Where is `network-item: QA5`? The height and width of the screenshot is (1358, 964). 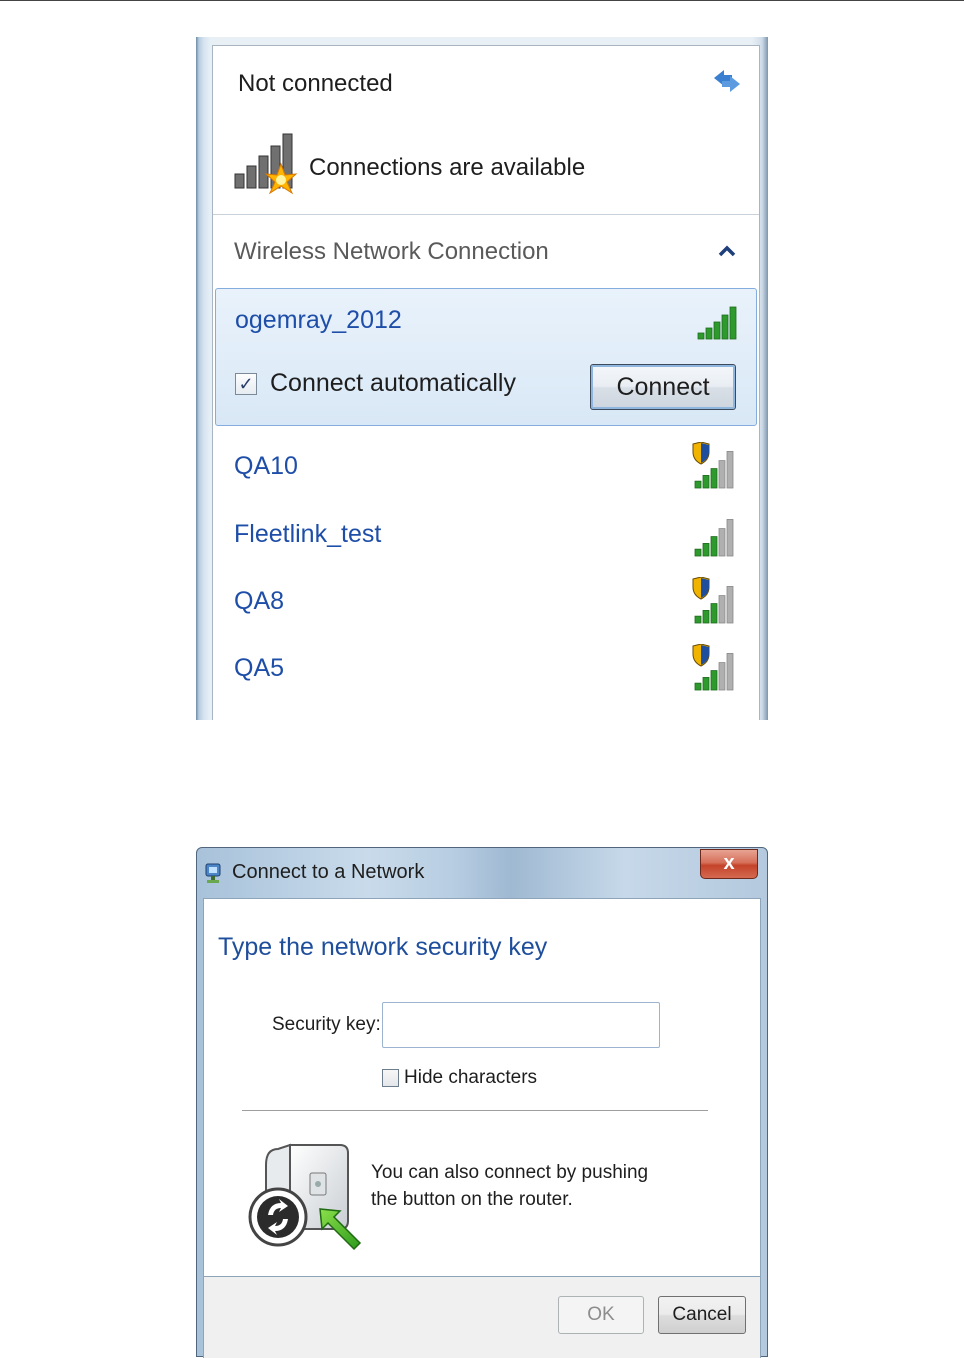
network-item: QA5 is located at coordinates (486, 673).